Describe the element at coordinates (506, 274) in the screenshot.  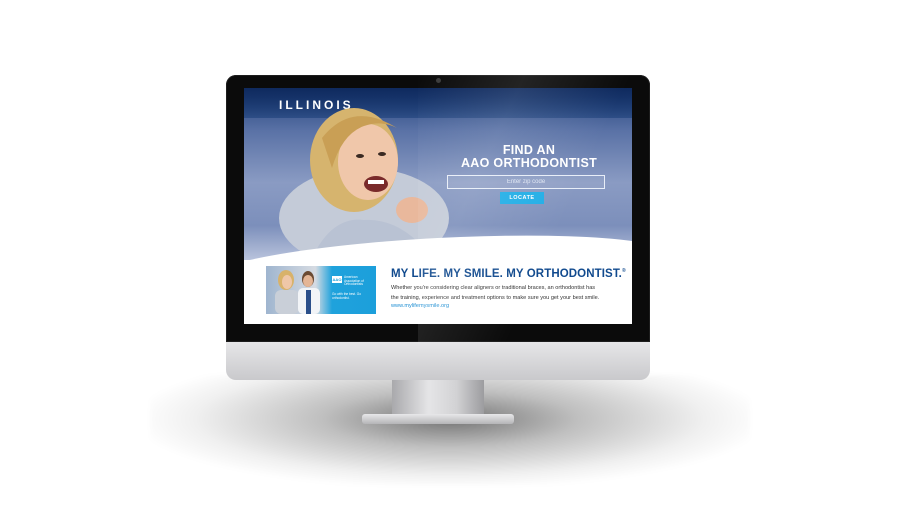
I see `promo-headline-text: MY LIFE. MY SMILE. MY ORTHODONTIST.` at that location.